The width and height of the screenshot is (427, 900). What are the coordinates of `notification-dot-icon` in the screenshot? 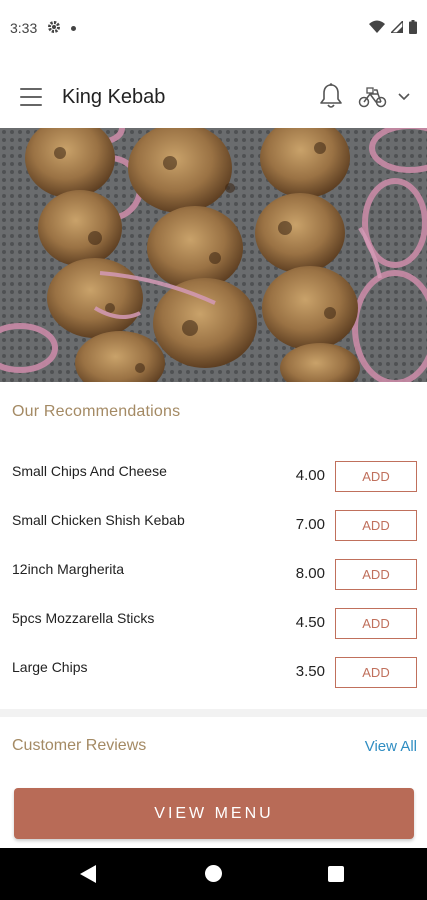 It's located at (74, 28).